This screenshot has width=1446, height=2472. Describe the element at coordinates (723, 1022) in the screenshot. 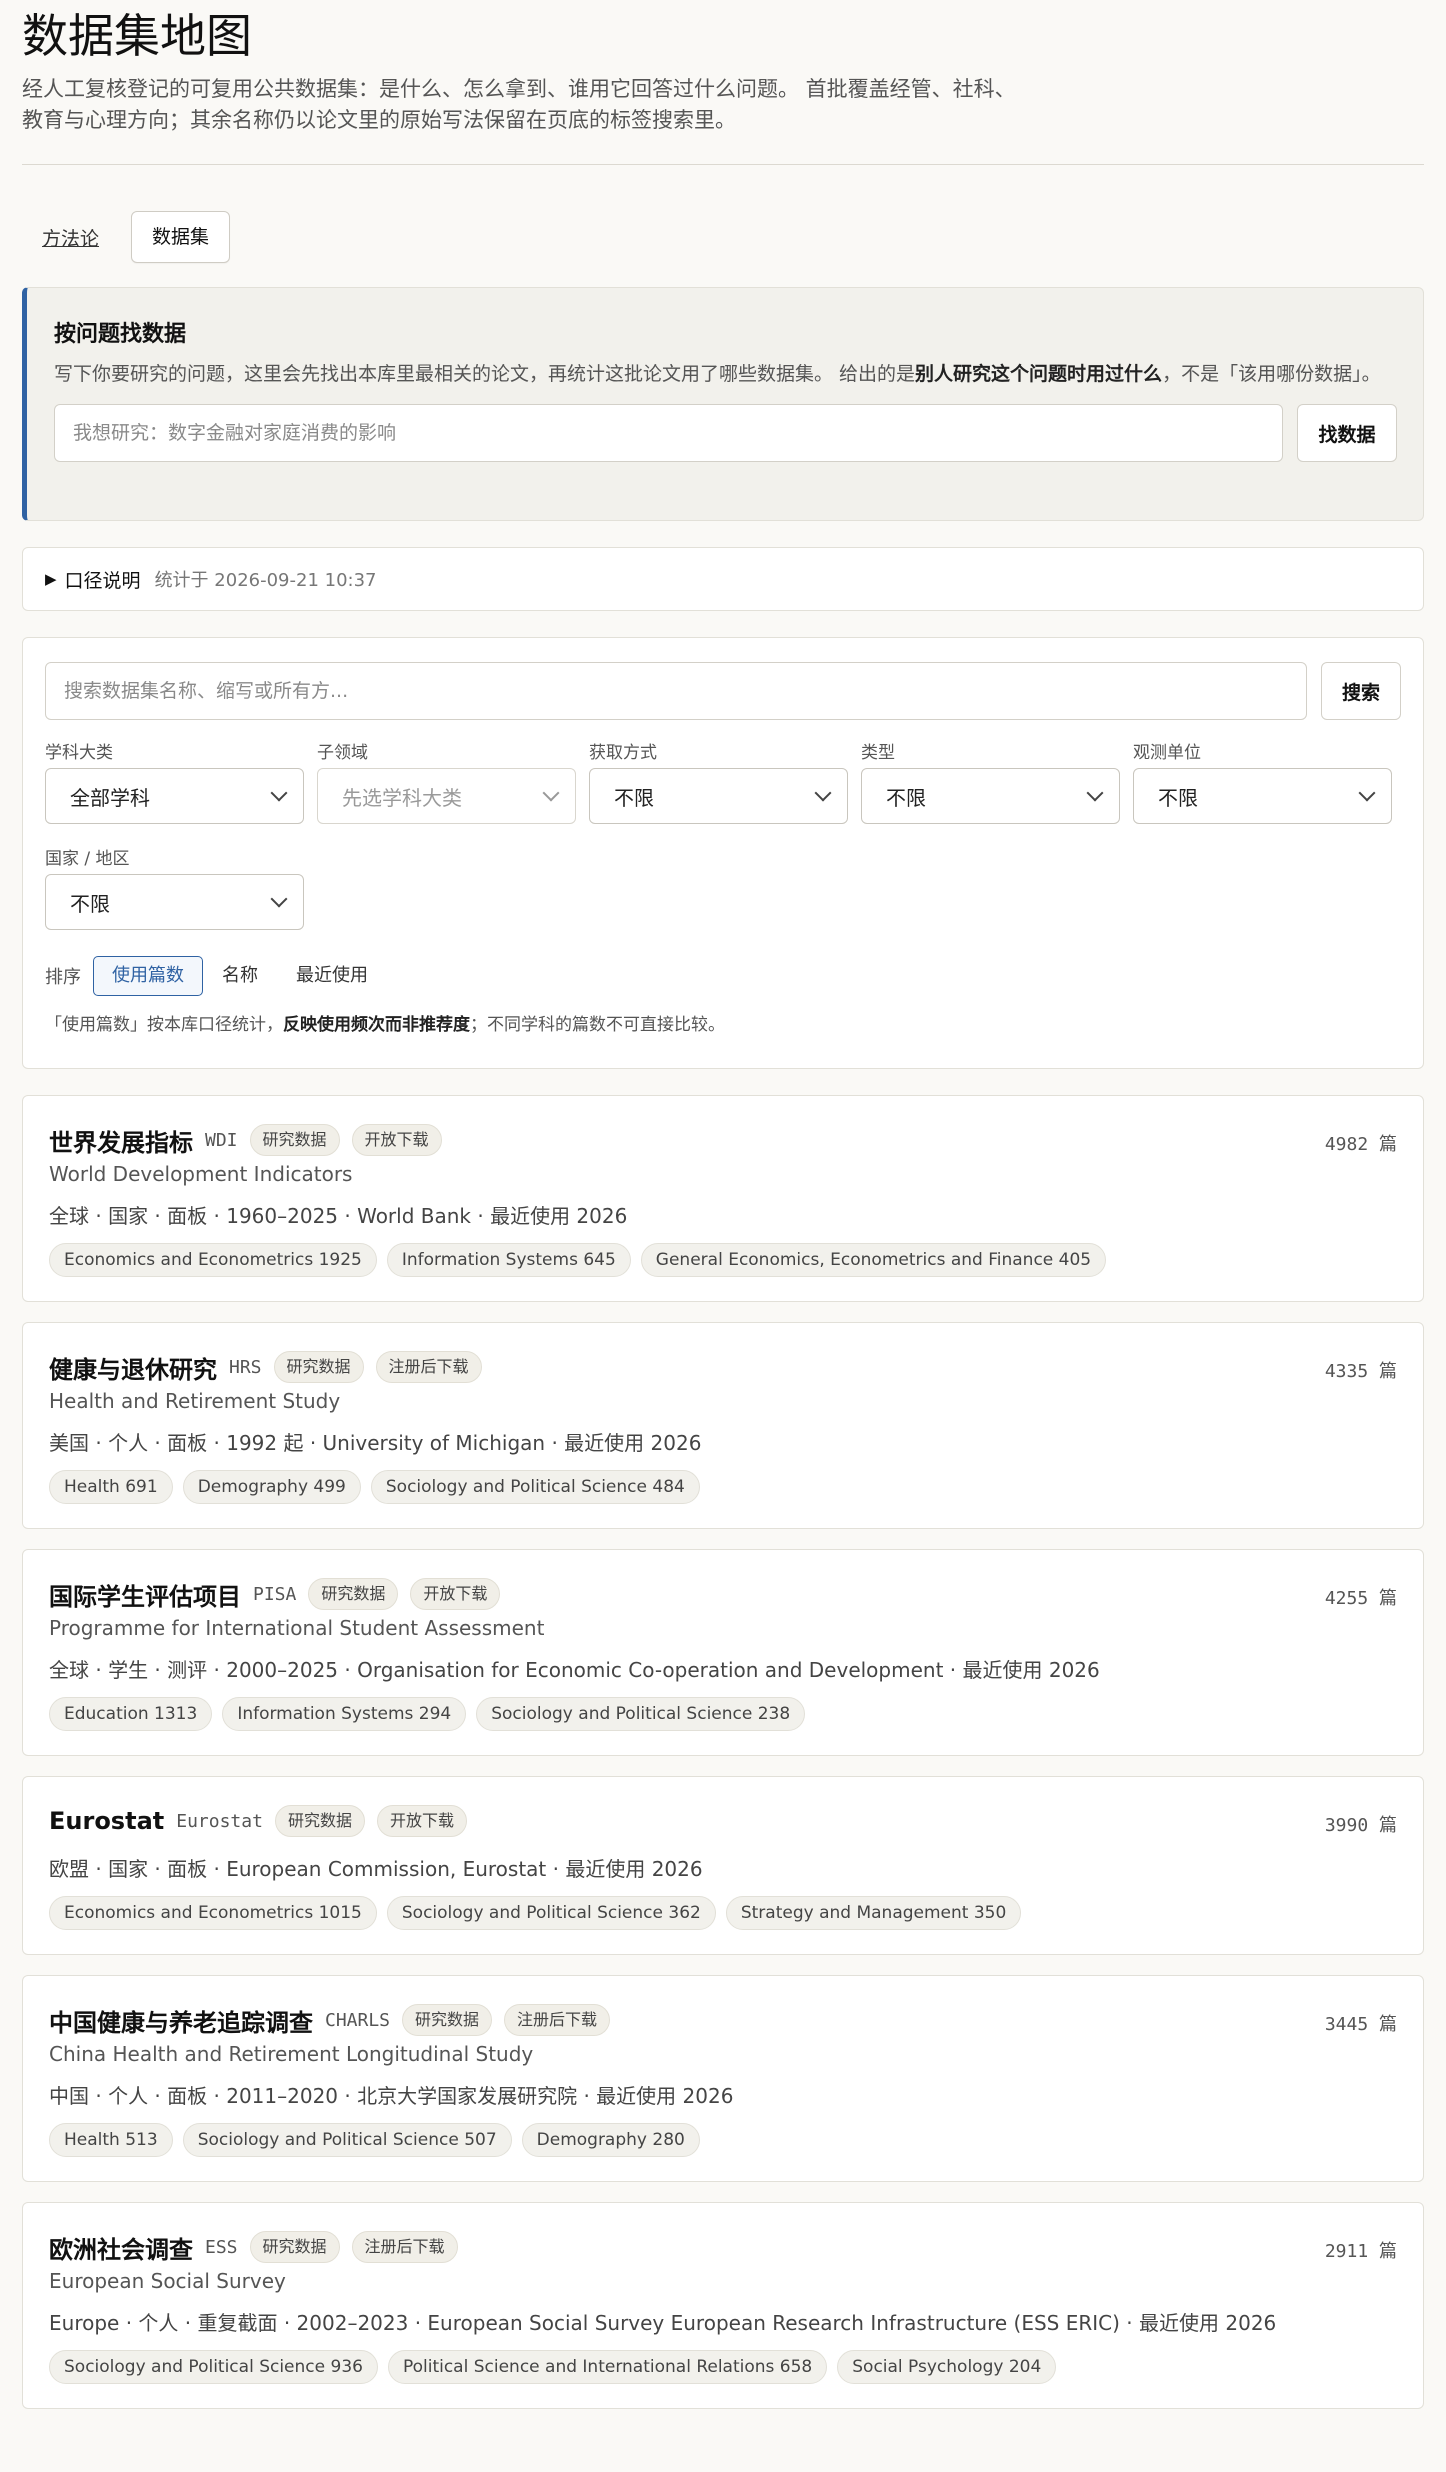

I see `sort-note: 「使用篇数」按本库口径统计，反映使用频次而非推荐度；不同学科的篇数不可直接比较。` at that location.